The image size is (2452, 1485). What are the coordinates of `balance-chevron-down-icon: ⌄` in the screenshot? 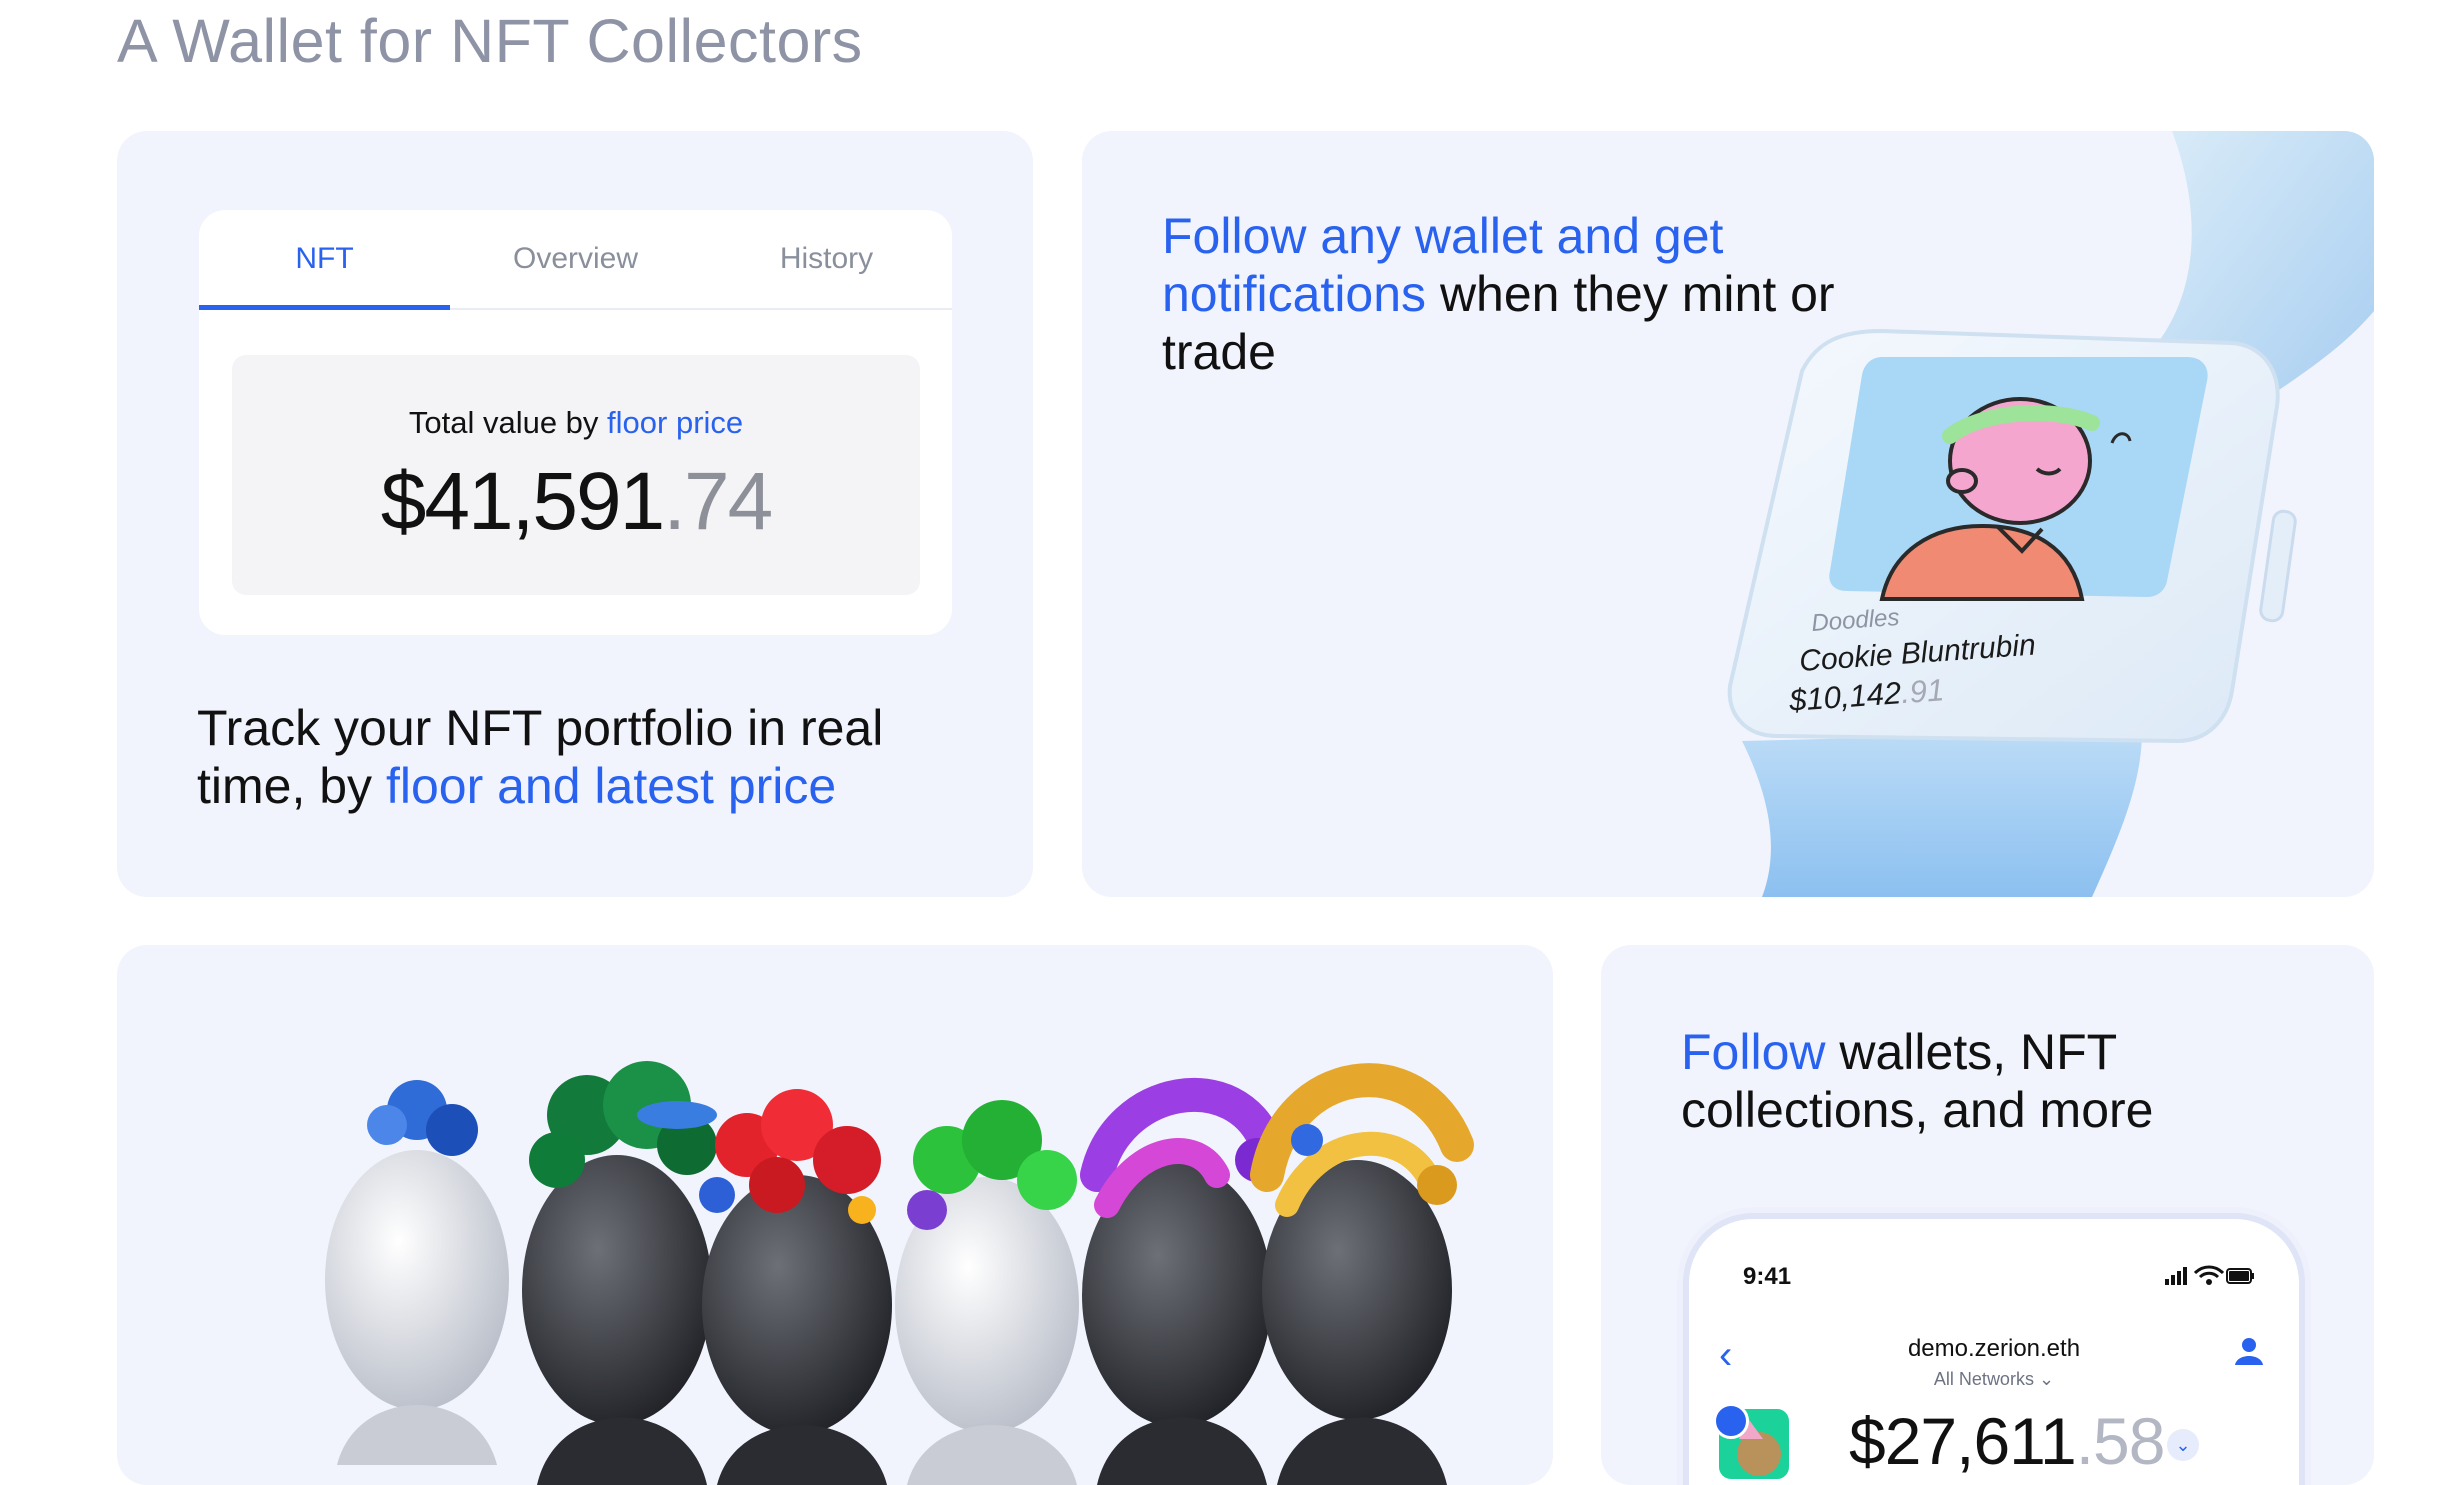 It's located at (2183, 1445).